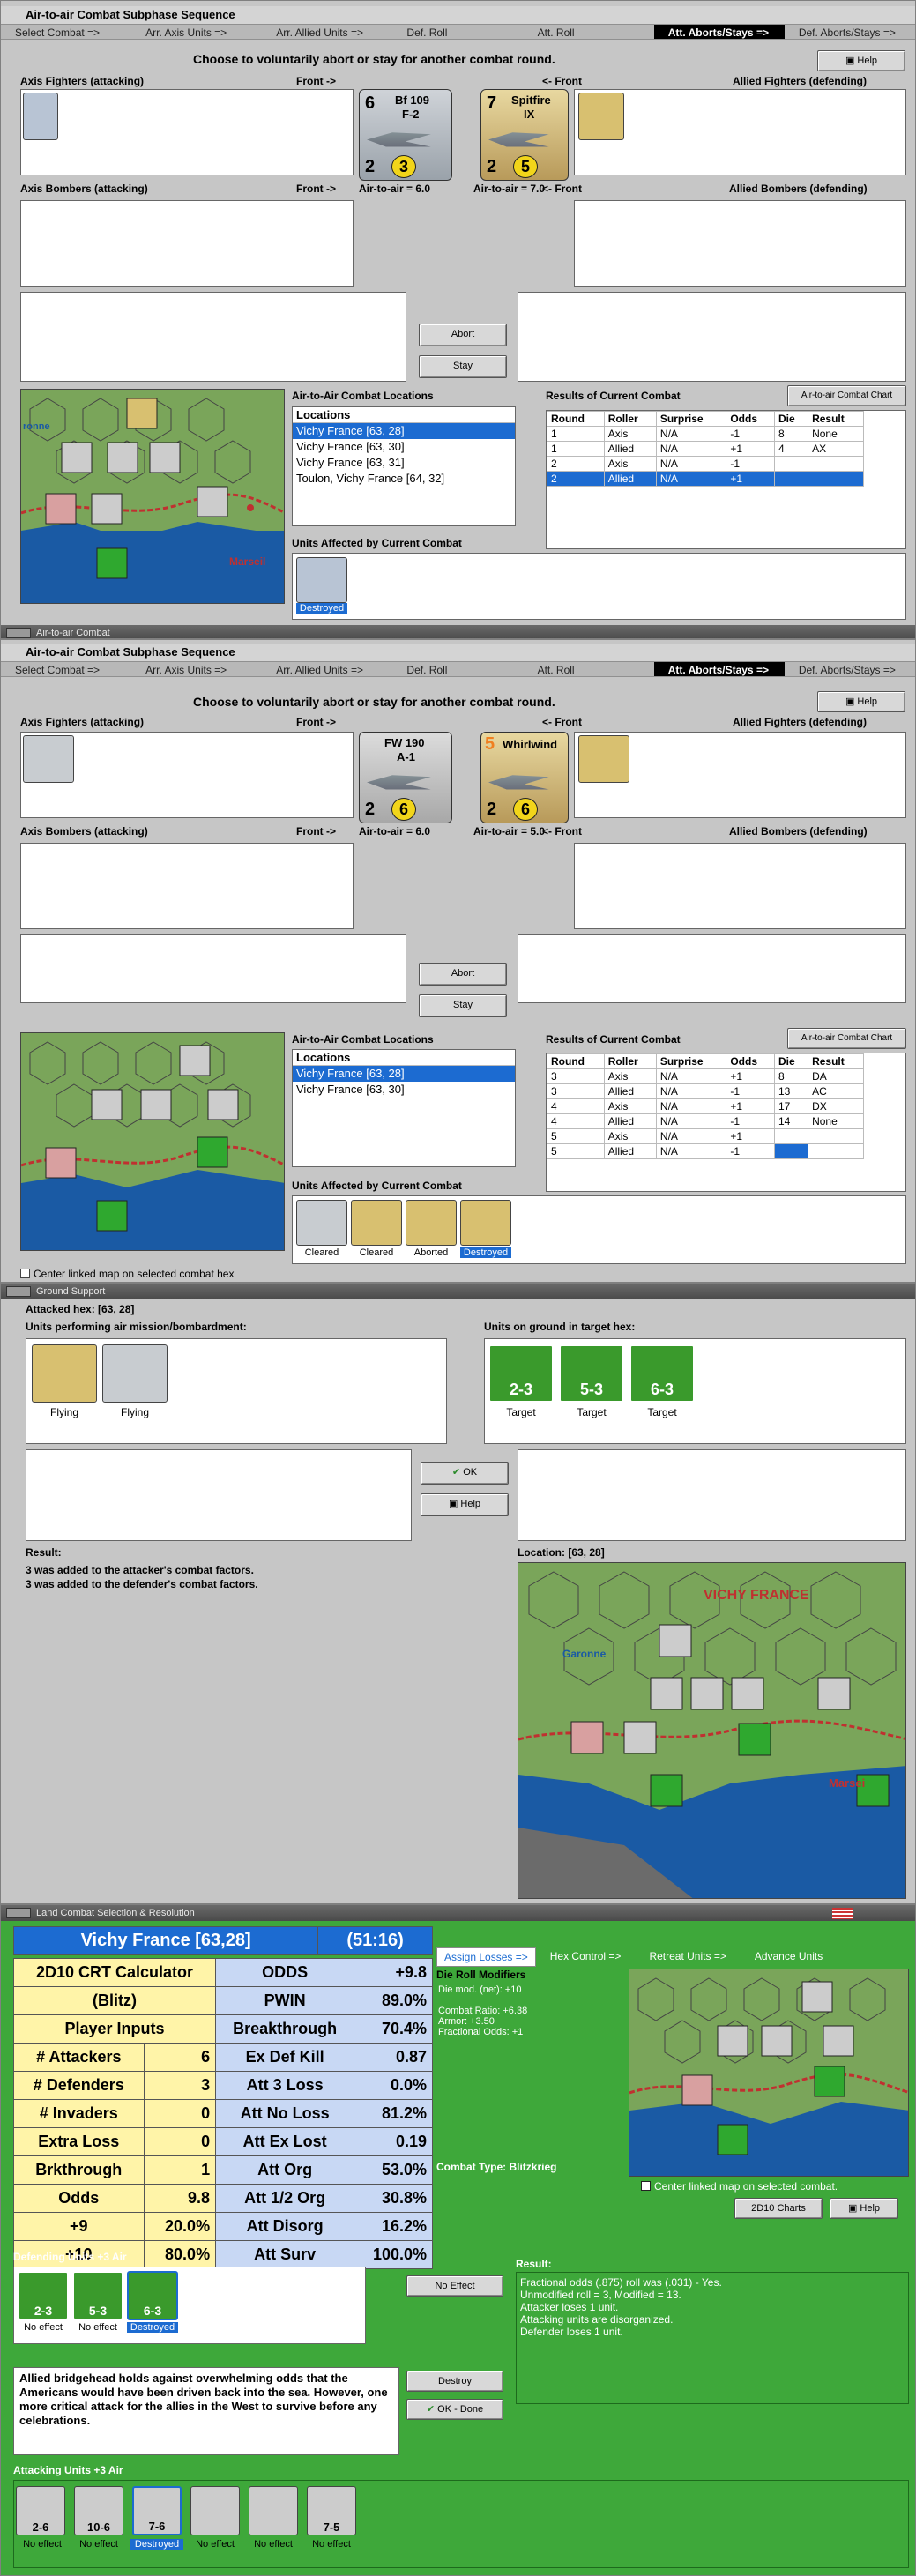 The height and width of the screenshot is (2576, 916). I want to click on location-row: Toulon, Vichy France [64, 32], so click(404, 479).